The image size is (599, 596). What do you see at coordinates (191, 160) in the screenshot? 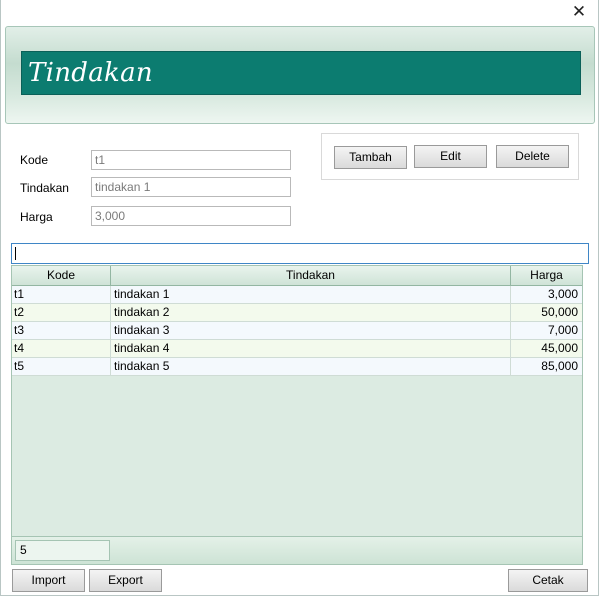
I see `kode-field: t1` at bounding box center [191, 160].